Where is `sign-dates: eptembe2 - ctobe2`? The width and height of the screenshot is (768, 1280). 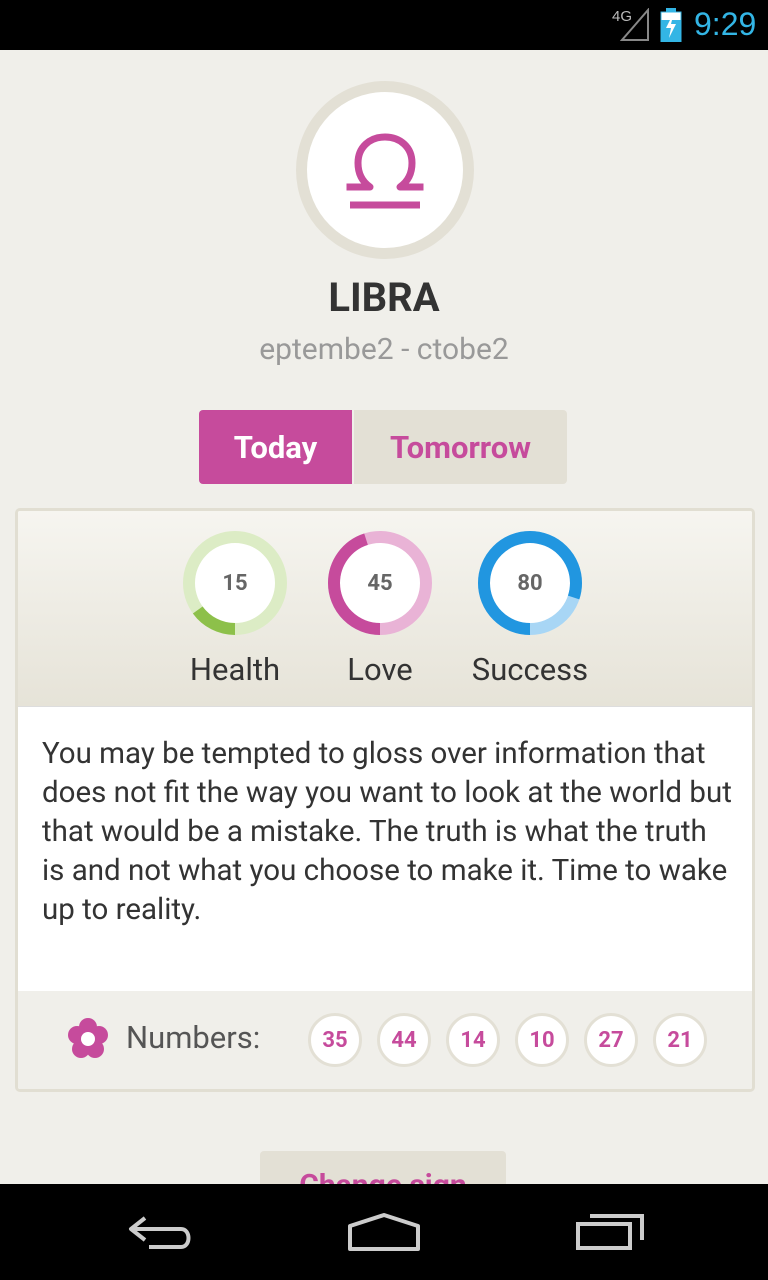
sign-dates: eptembe2 - ctobe2 is located at coordinates (384, 349).